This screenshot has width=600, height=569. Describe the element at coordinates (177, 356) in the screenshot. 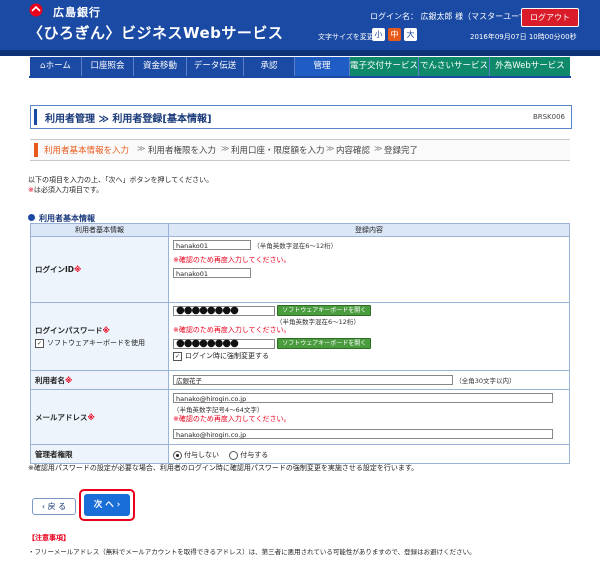

I see `force-change-checkbox: ✓` at that location.